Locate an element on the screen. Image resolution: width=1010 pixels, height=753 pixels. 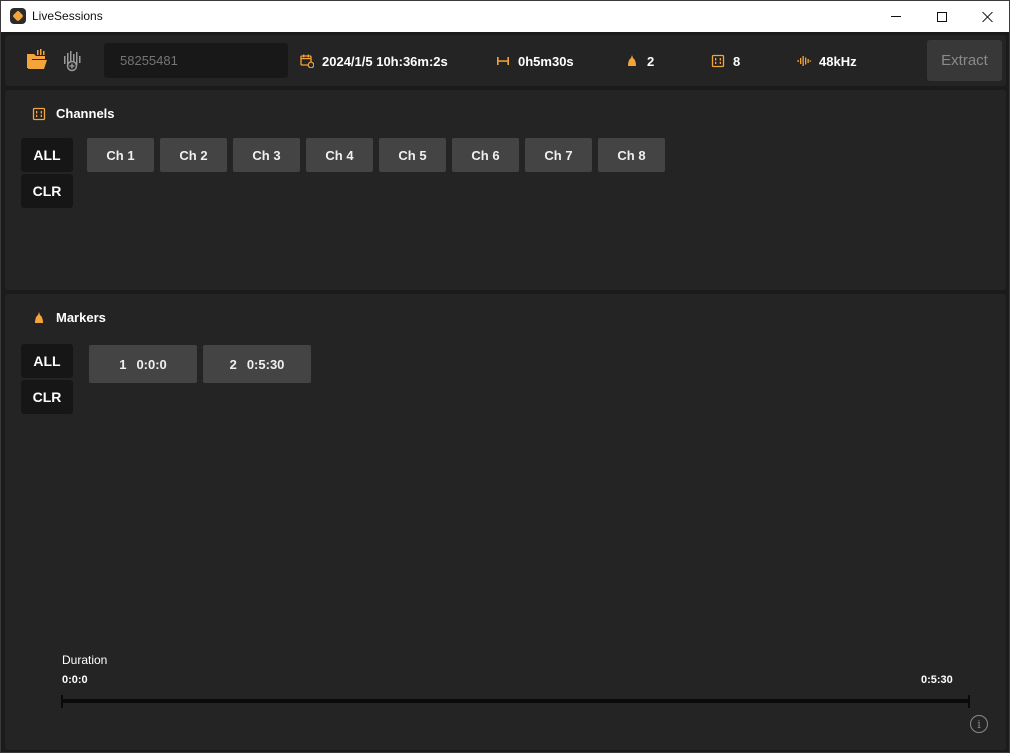
marker-count: 2 is located at coordinates (639, 61).